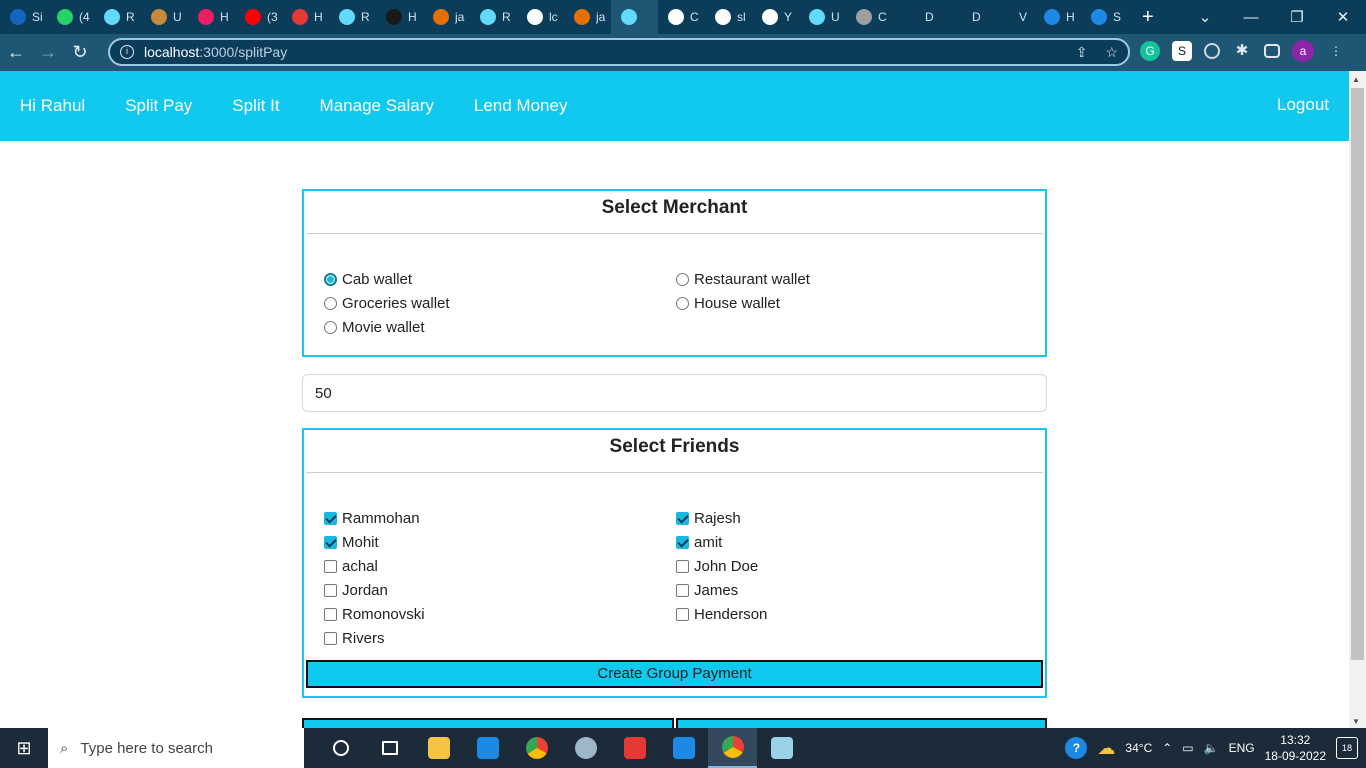  Describe the element at coordinates (500, 542) in the screenshot. I see `friend-option: Mohit` at that location.